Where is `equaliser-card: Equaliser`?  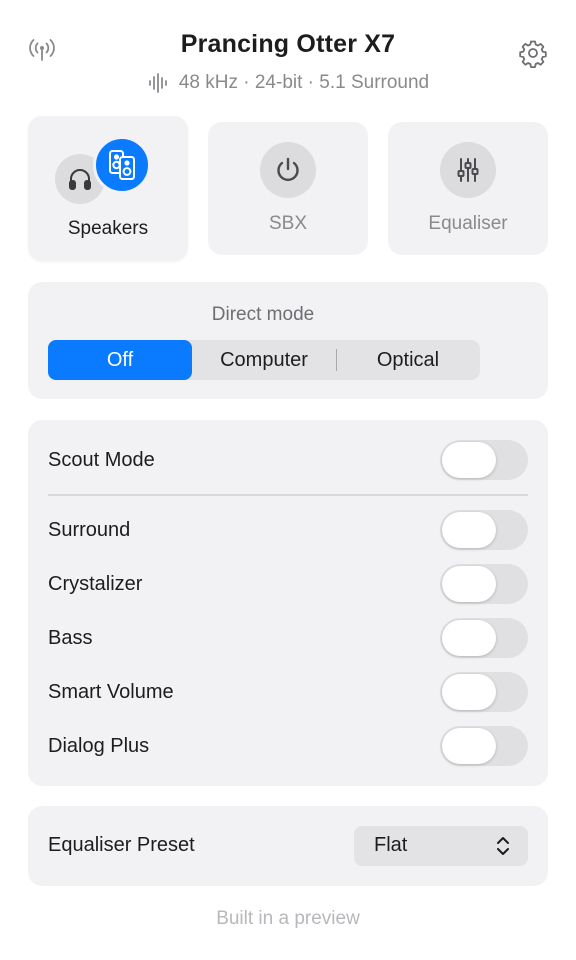
equaliser-card: Equaliser is located at coordinates (468, 188).